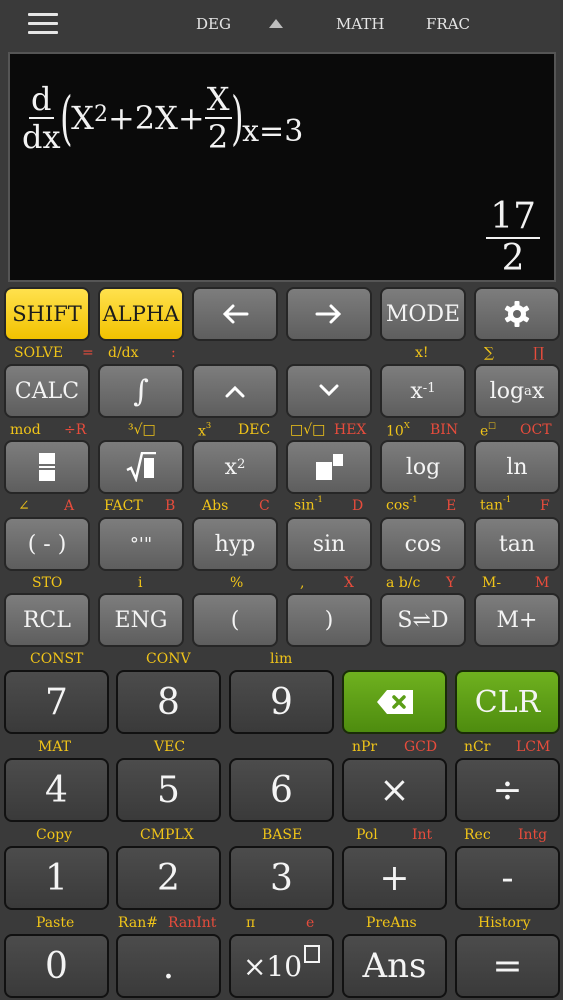 This screenshot has width=563, height=1000. What do you see at coordinates (281, 878) in the screenshot?
I see `digit-3-key: 3` at bounding box center [281, 878].